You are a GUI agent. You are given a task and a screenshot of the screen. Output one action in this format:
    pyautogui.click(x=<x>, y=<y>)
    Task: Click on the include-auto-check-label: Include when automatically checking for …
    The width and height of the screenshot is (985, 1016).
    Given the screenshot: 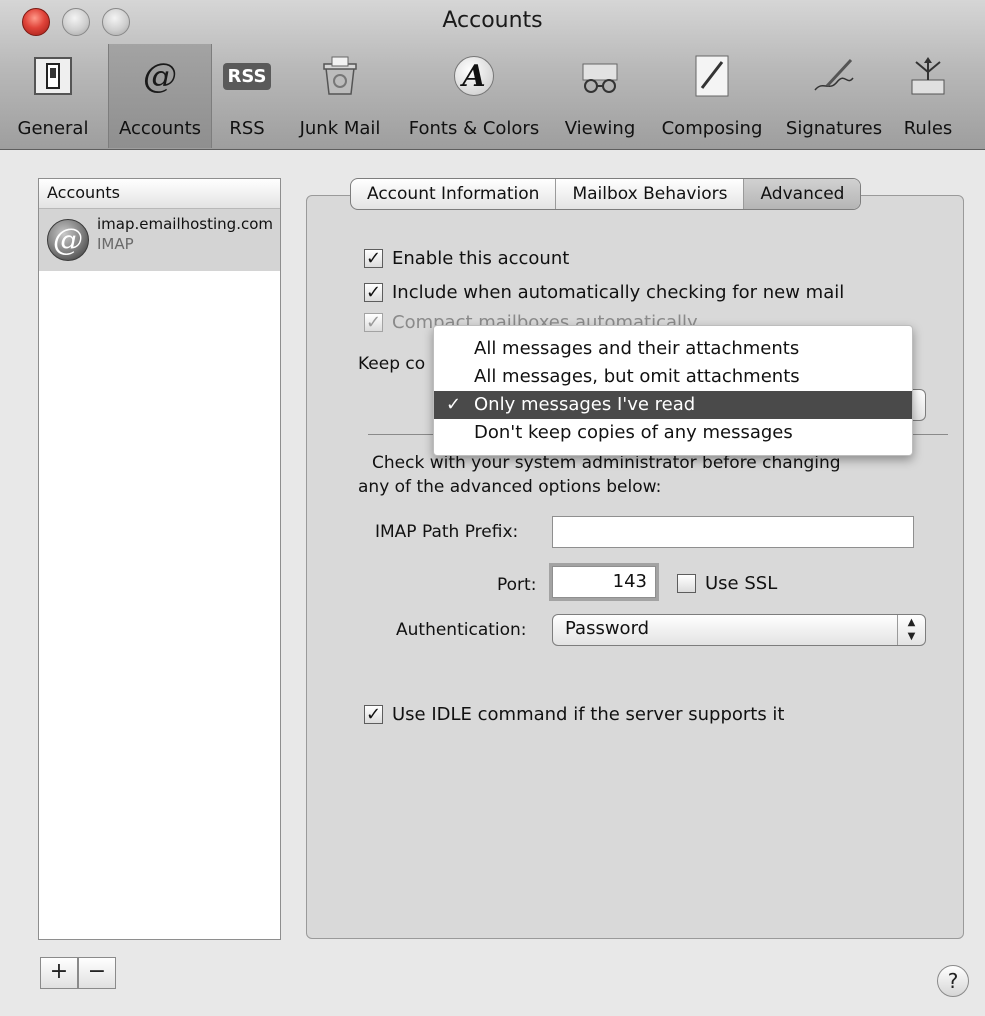 What is the action you would take?
    pyautogui.click(x=618, y=292)
    